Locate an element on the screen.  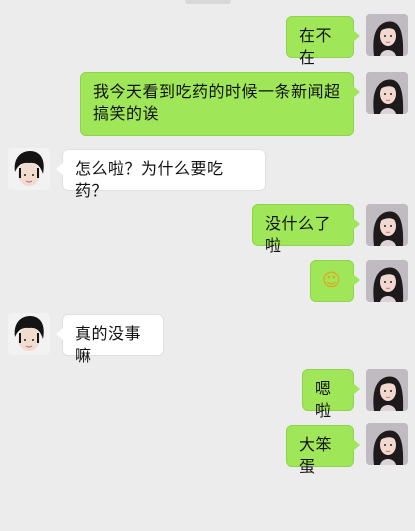
my-message-bubble: 没什么了啦 is located at coordinates (306, 229).